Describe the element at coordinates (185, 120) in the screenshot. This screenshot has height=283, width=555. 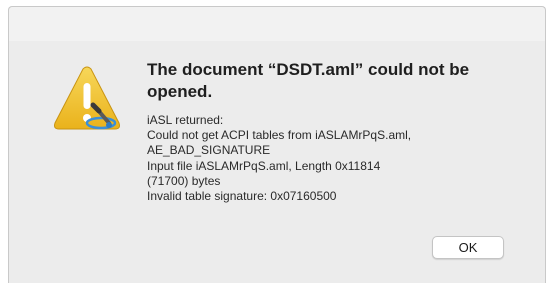
I see `message-line: iASL returned:` at that location.